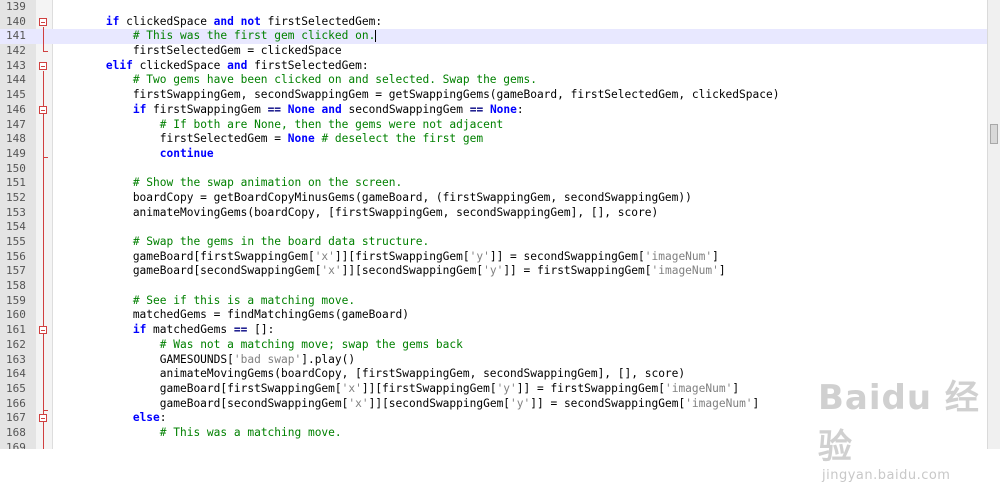 The image size is (1000, 483). What do you see at coordinates (493, 154) in the screenshot?
I see `code-line: 149 continue` at bounding box center [493, 154].